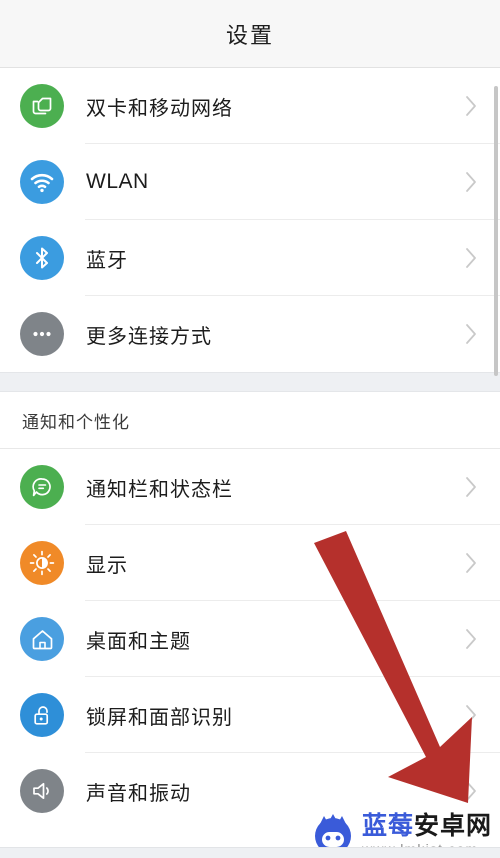 The image size is (500, 858). What do you see at coordinates (42, 334) in the screenshot?
I see `more-dots-icon` at bounding box center [42, 334].